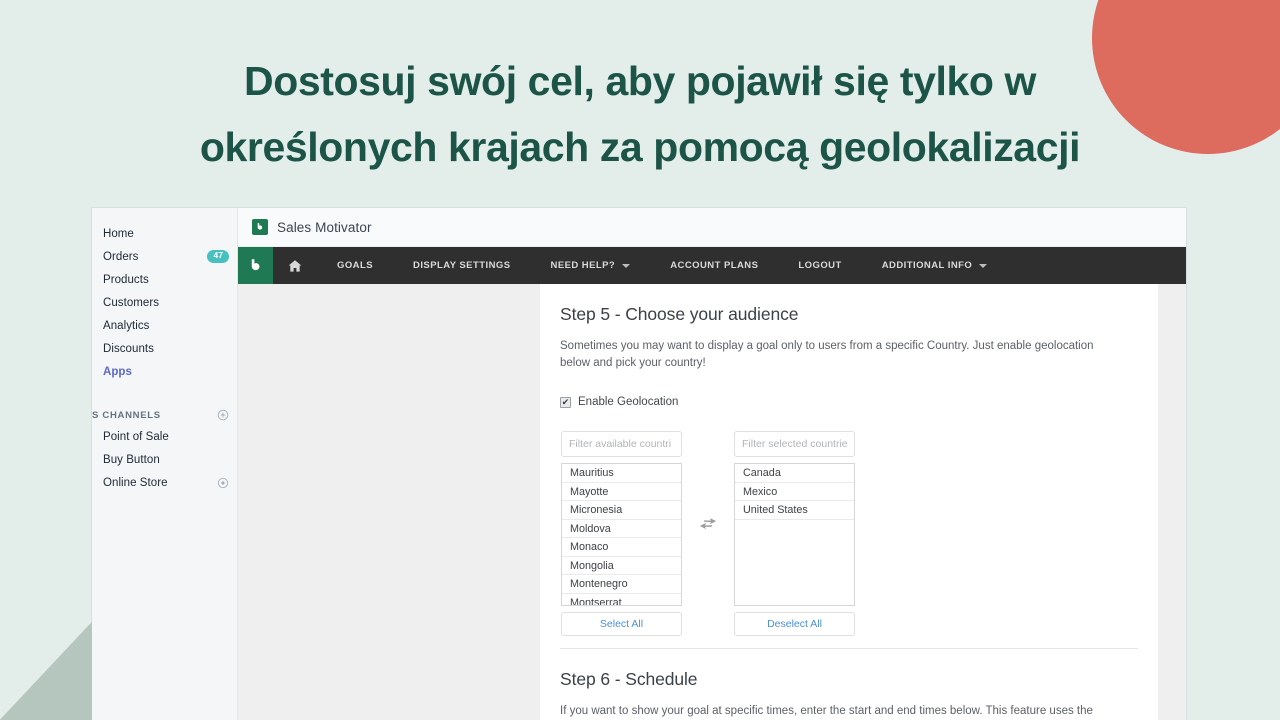 This screenshot has width=1280, height=720. I want to click on app-titlebar: Sales Motivator, so click(712, 227).